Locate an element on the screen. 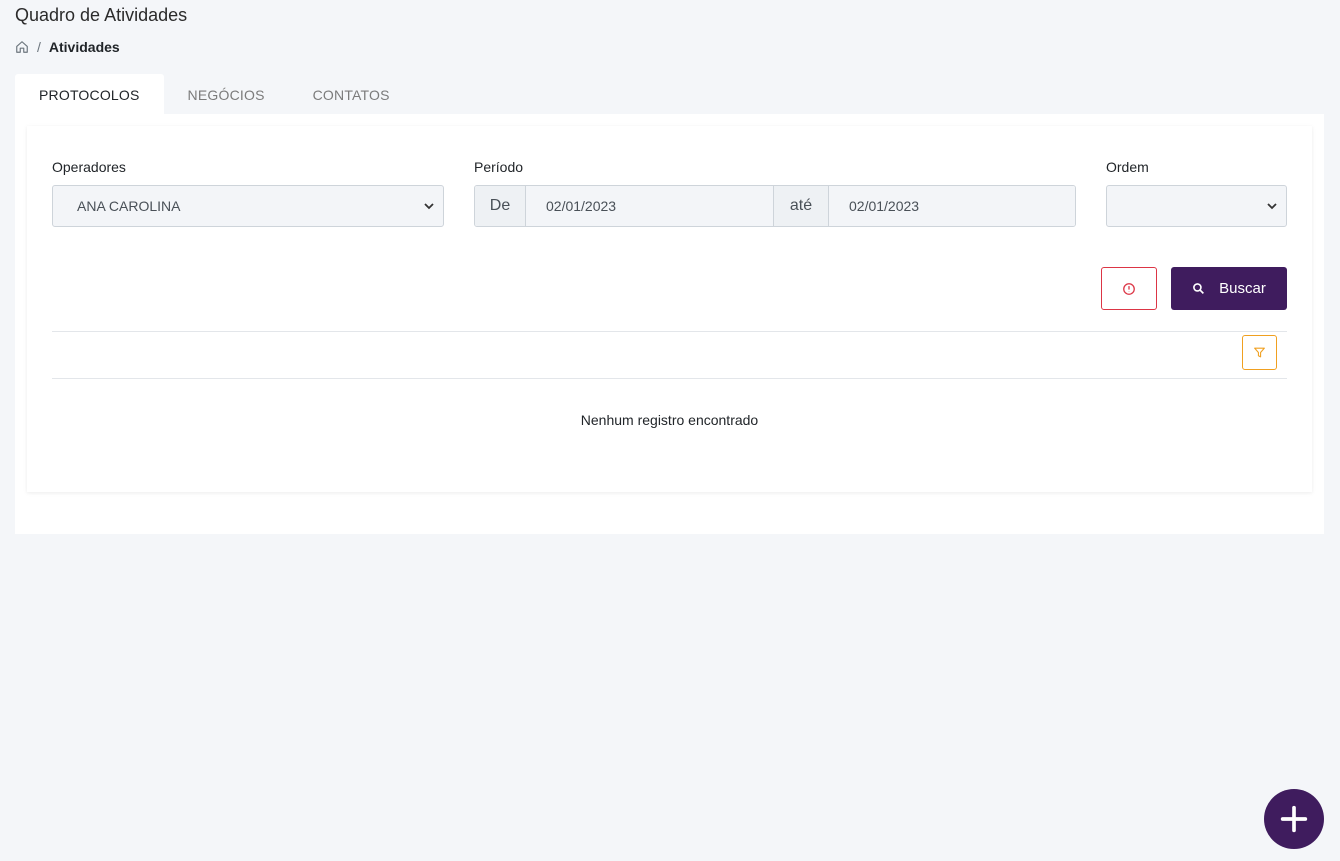 This screenshot has width=1340, height=861. filter-icon is located at coordinates (1259, 352).